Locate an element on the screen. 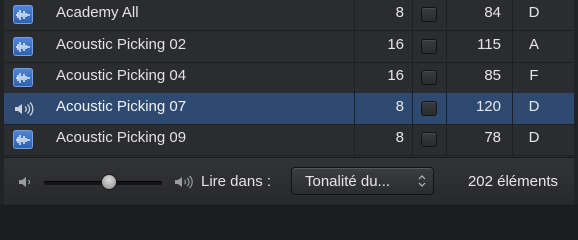 The image size is (578, 240). loop-name: Acoustic Picking 04 is located at coordinates (121, 75).